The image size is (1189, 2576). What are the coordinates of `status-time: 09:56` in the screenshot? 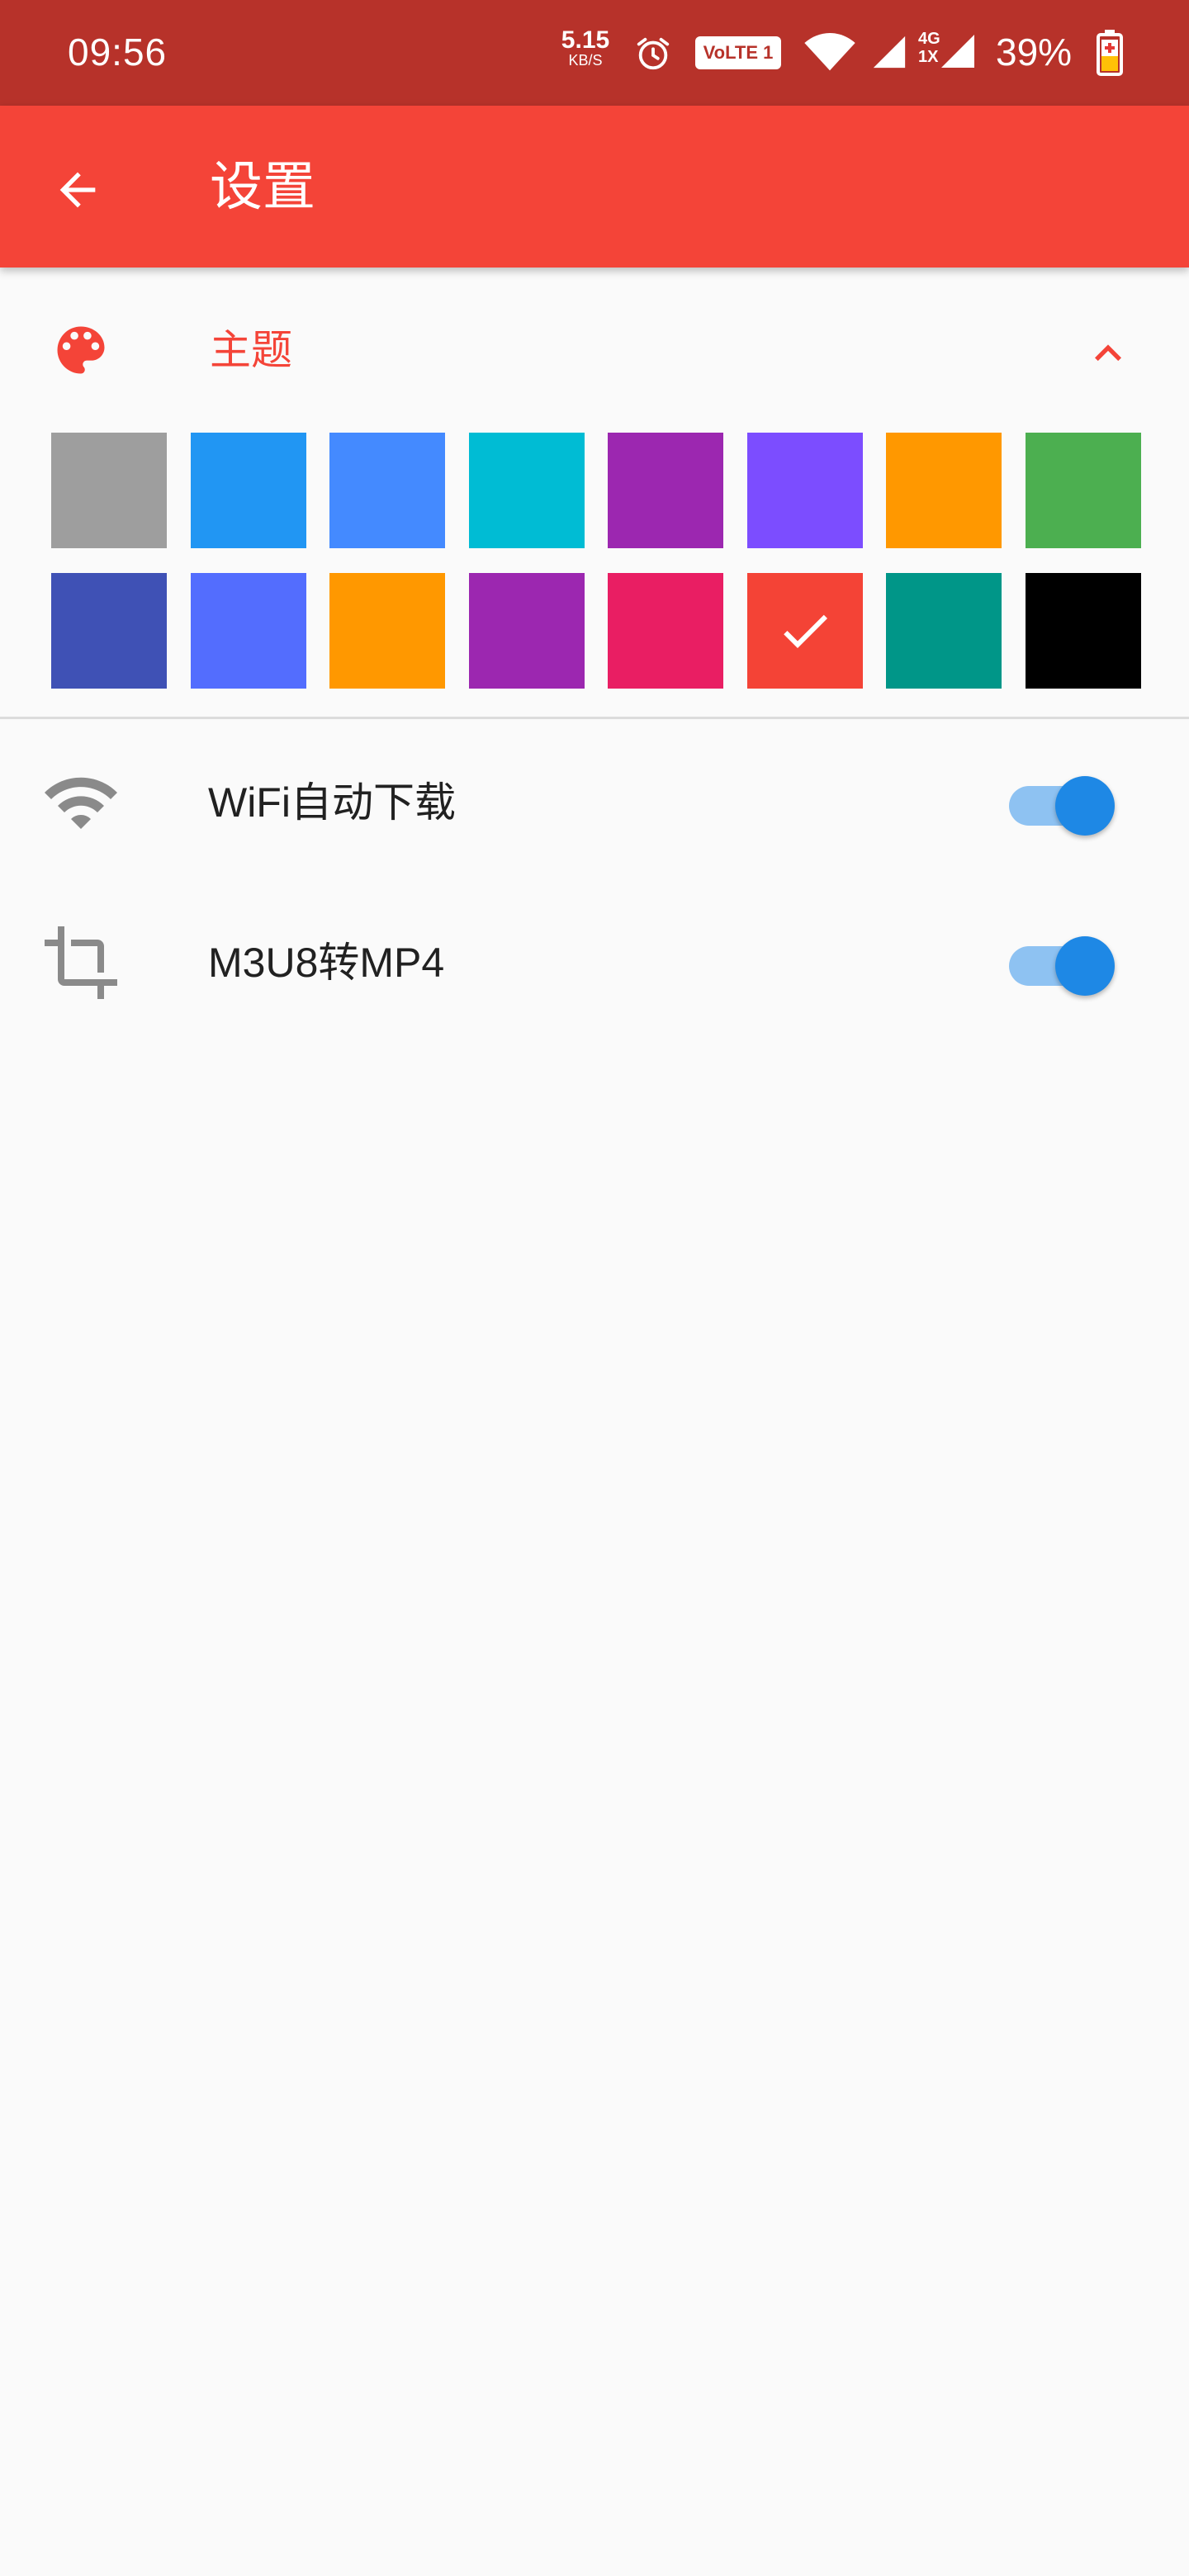 It's located at (118, 52).